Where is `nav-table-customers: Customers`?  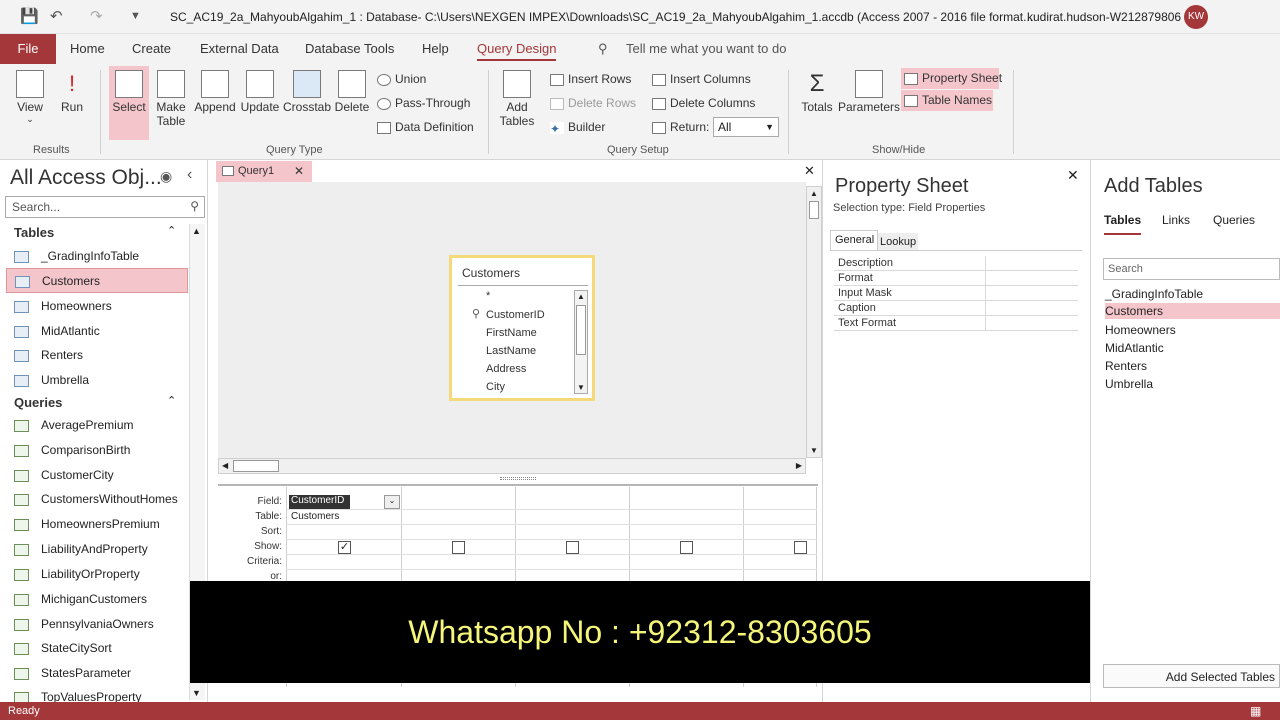 nav-table-customers: Customers is located at coordinates (97, 280).